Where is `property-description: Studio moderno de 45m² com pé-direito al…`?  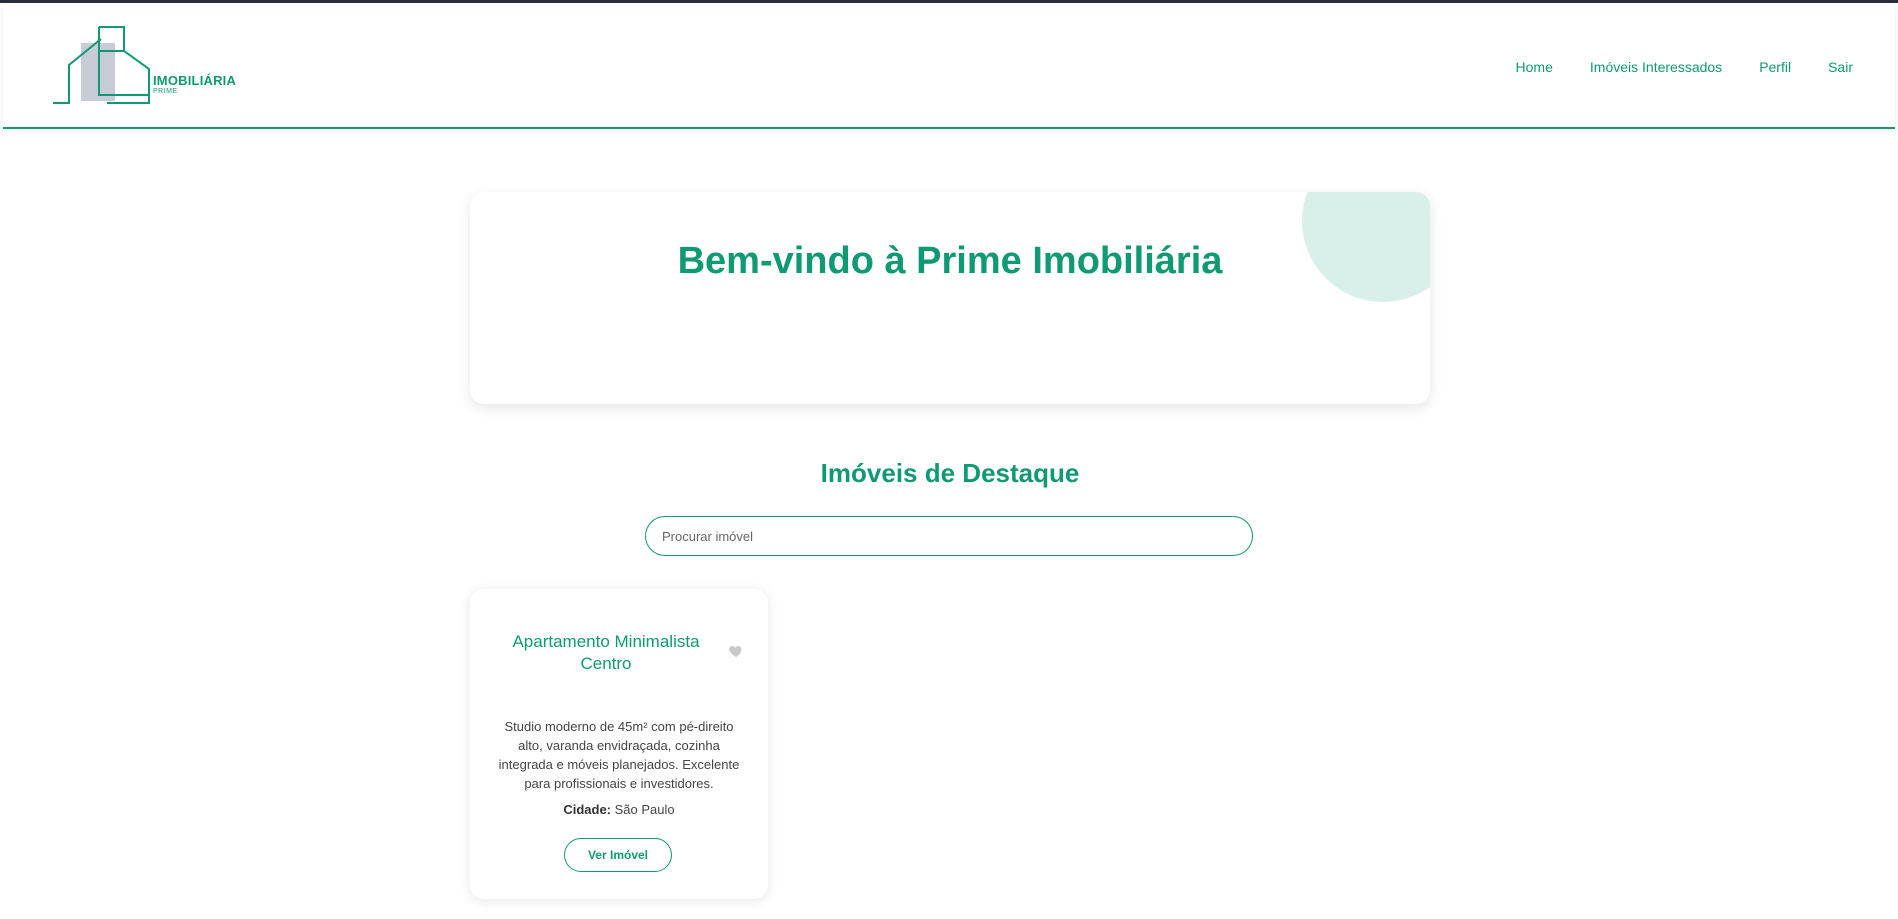 property-description: Studio moderno de 45m² com pé-direito al… is located at coordinates (619, 755).